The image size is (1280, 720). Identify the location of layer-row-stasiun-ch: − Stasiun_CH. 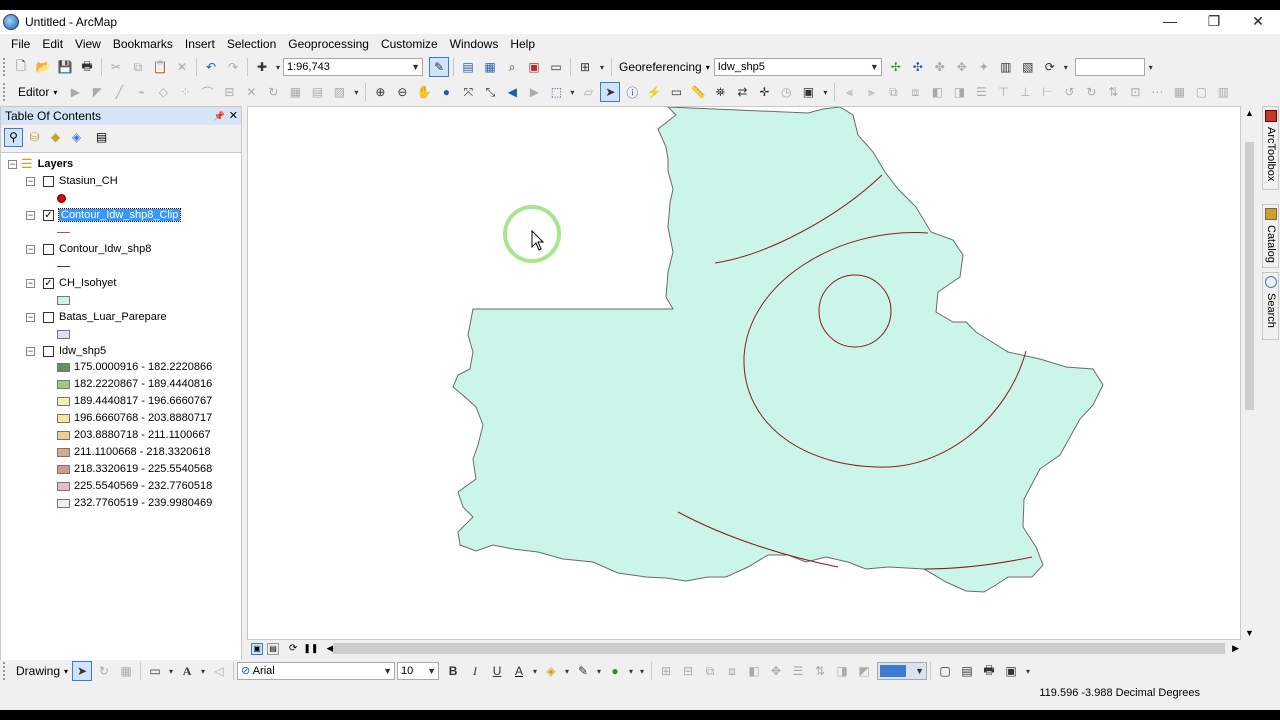
(72, 181).